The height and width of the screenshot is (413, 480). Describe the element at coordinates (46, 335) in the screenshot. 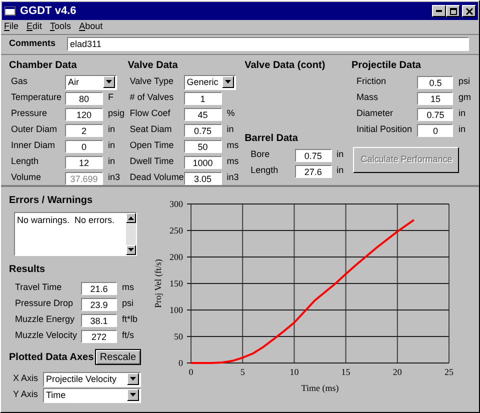

I see `field-label: Muzzle Velocity` at that location.